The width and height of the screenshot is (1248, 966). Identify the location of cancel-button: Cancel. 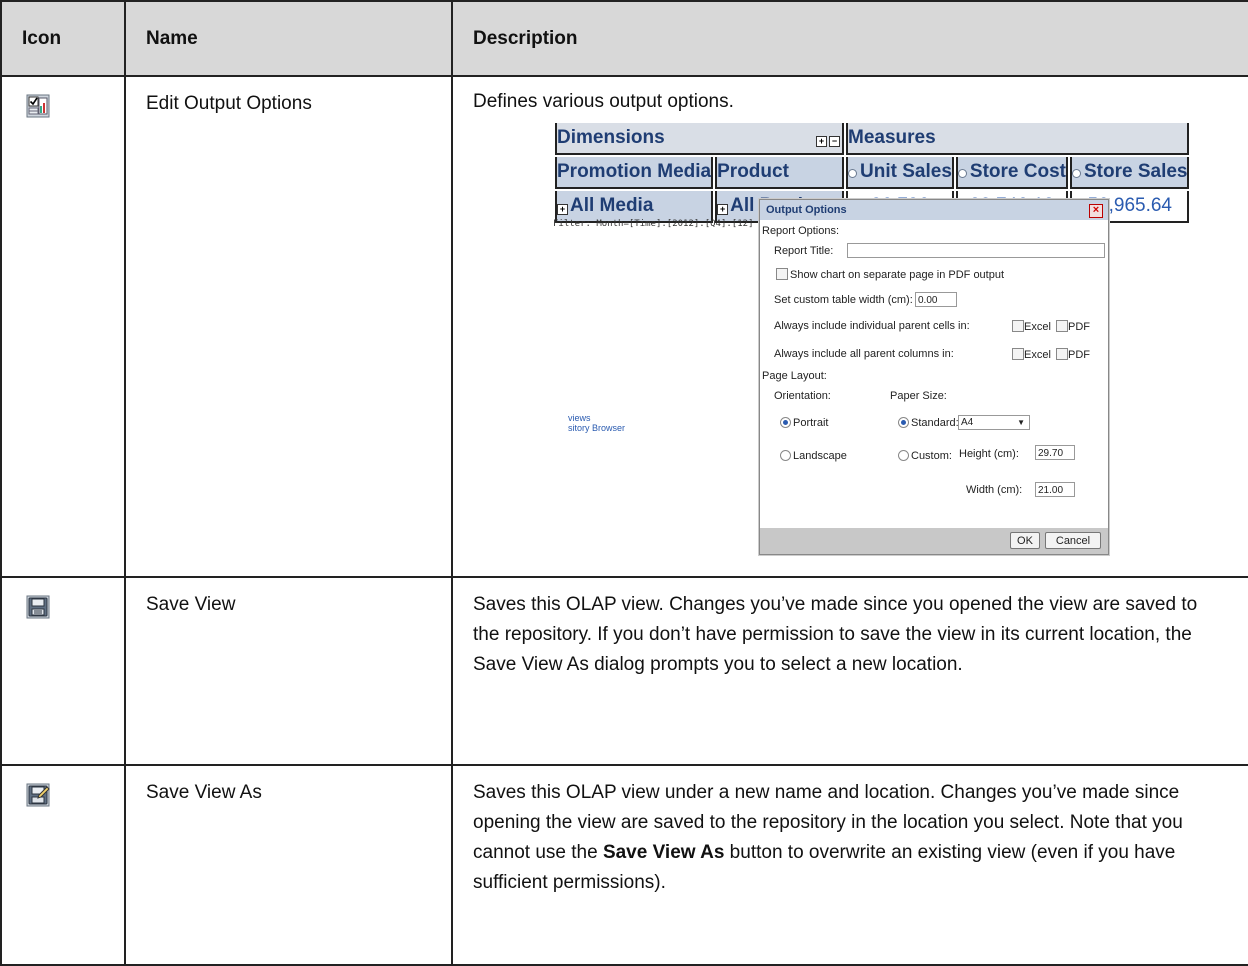
(1073, 540).